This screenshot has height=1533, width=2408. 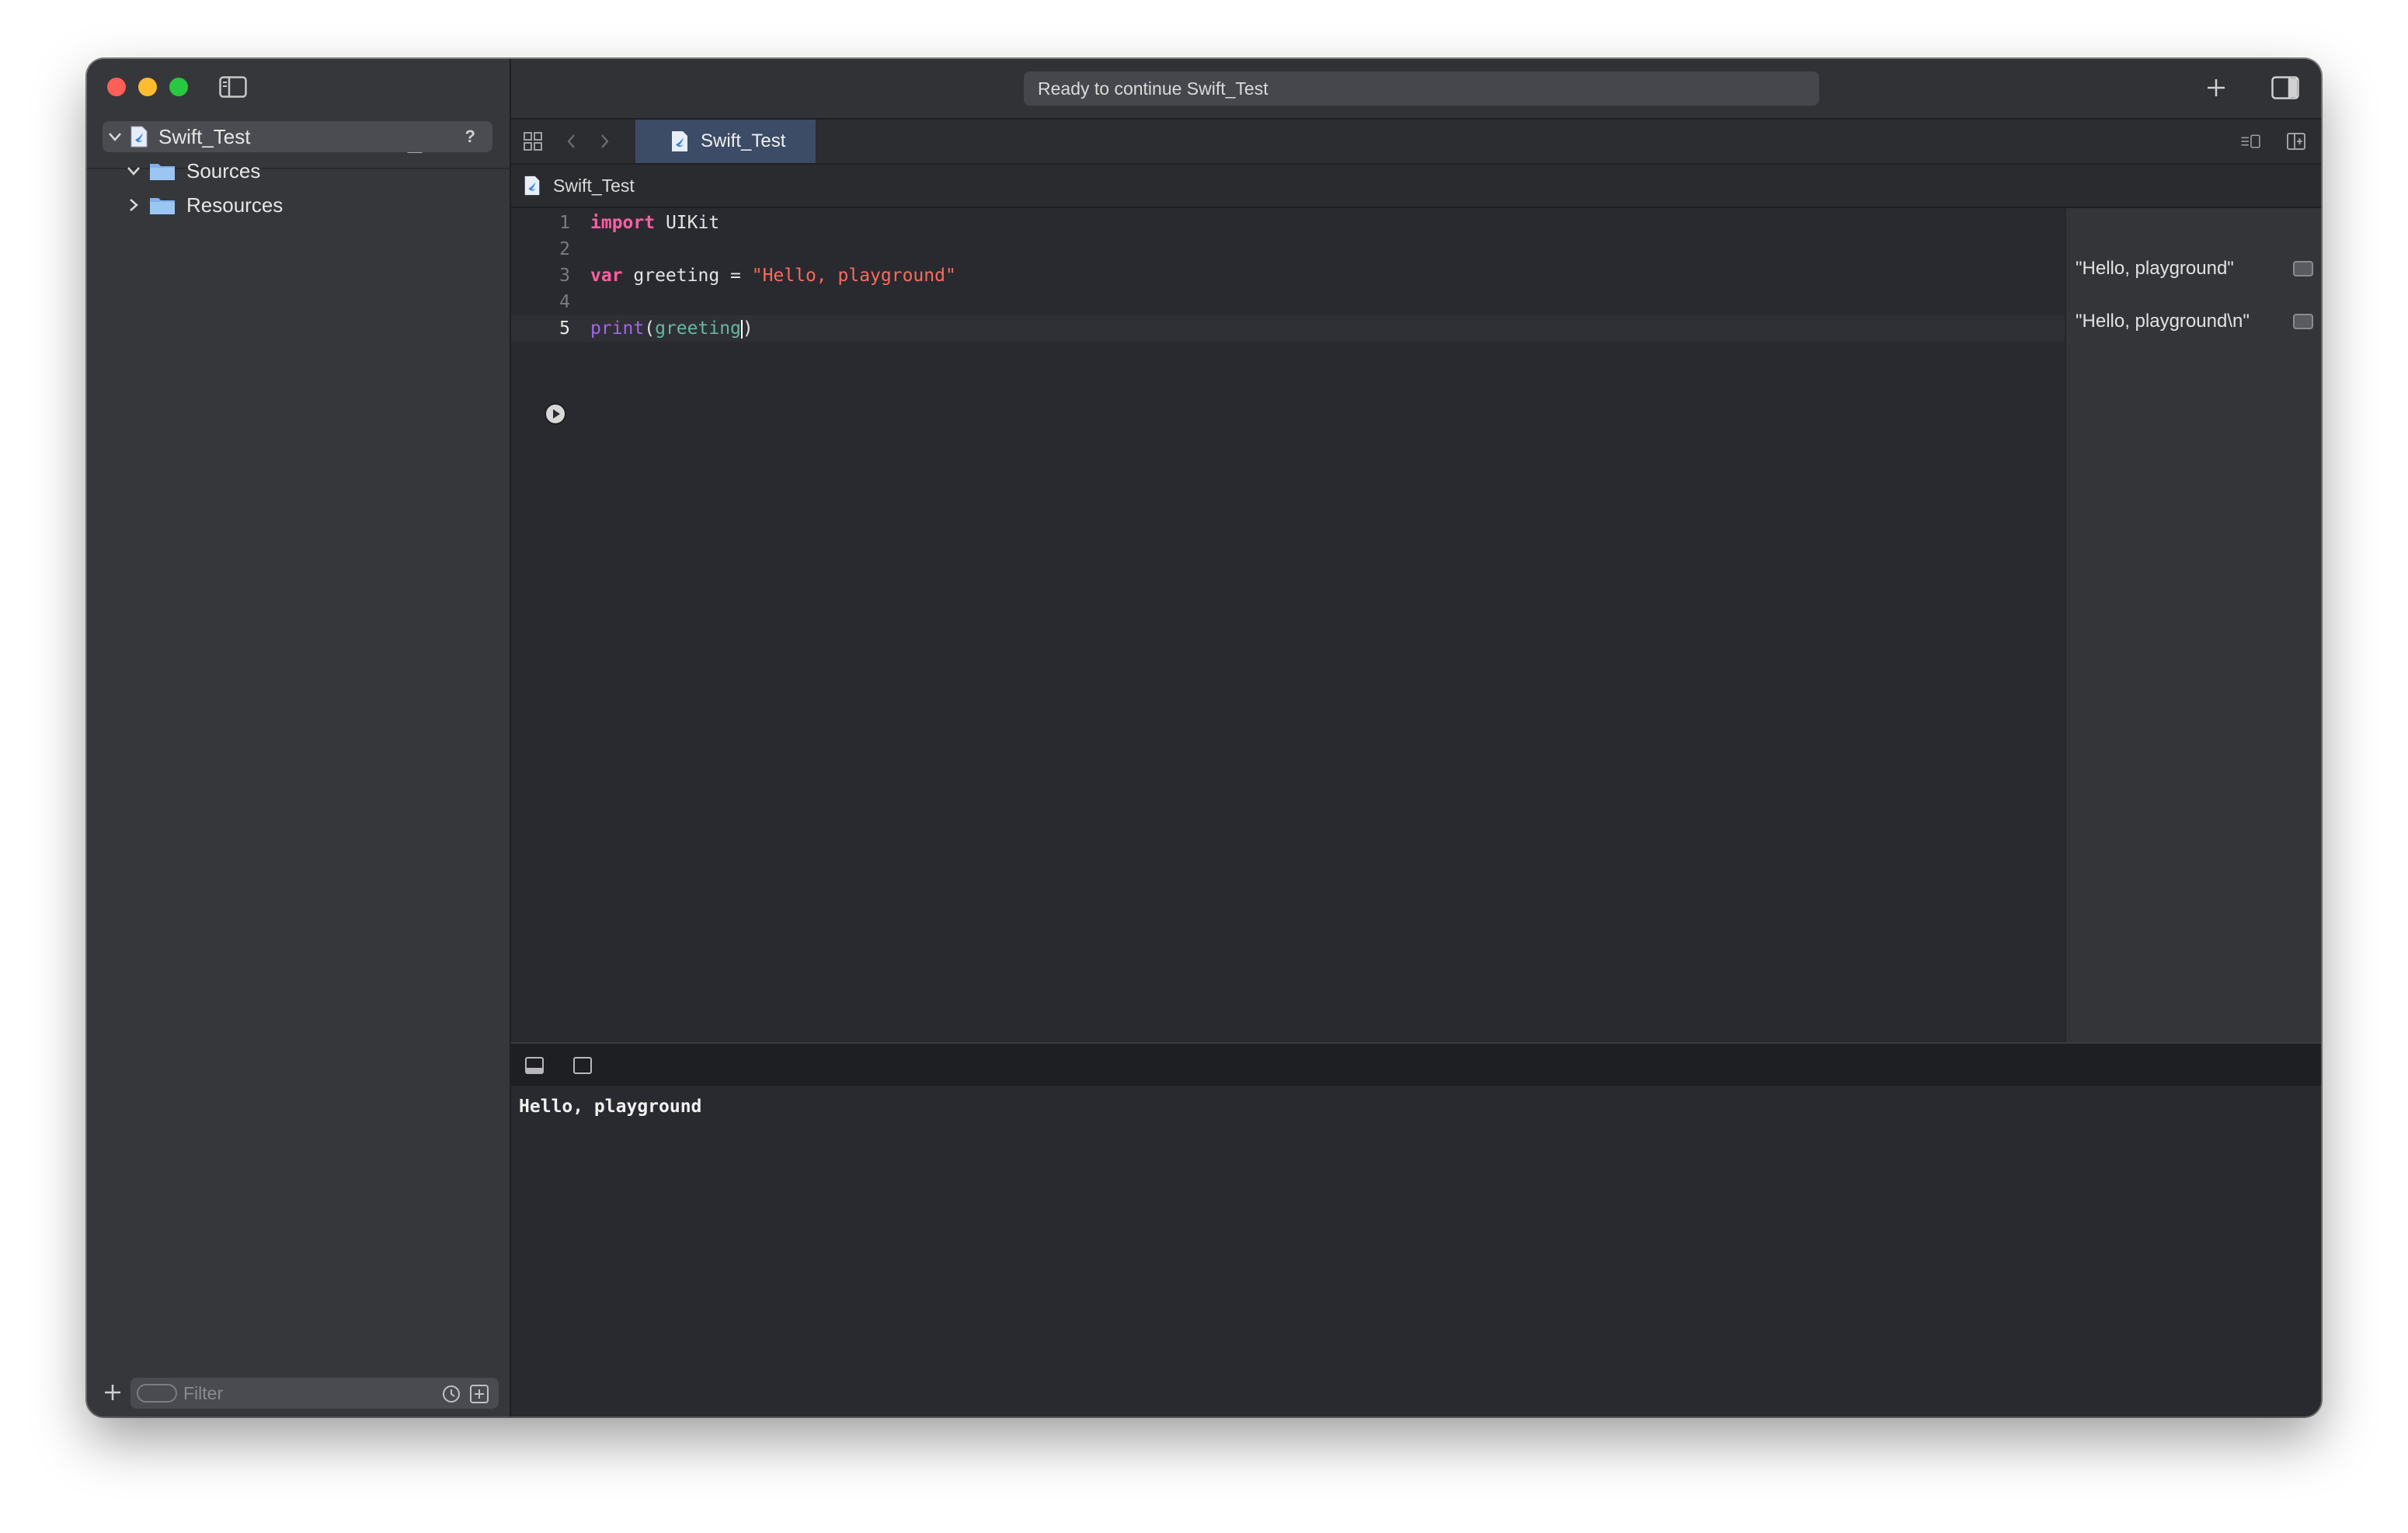 I want to click on breadcrumb: Swift_Test, so click(x=1416, y=186).